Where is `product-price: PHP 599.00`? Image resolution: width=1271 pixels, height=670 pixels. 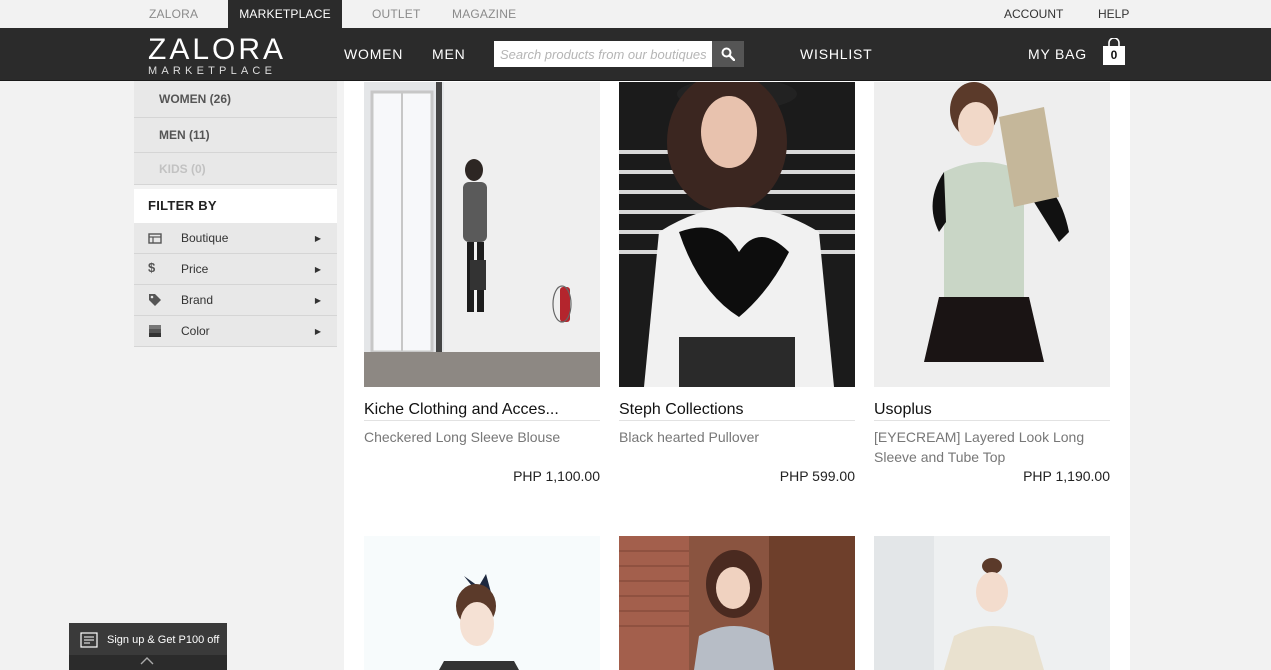
product-price: PHP 599.00 is located at coordinates (817, 476).